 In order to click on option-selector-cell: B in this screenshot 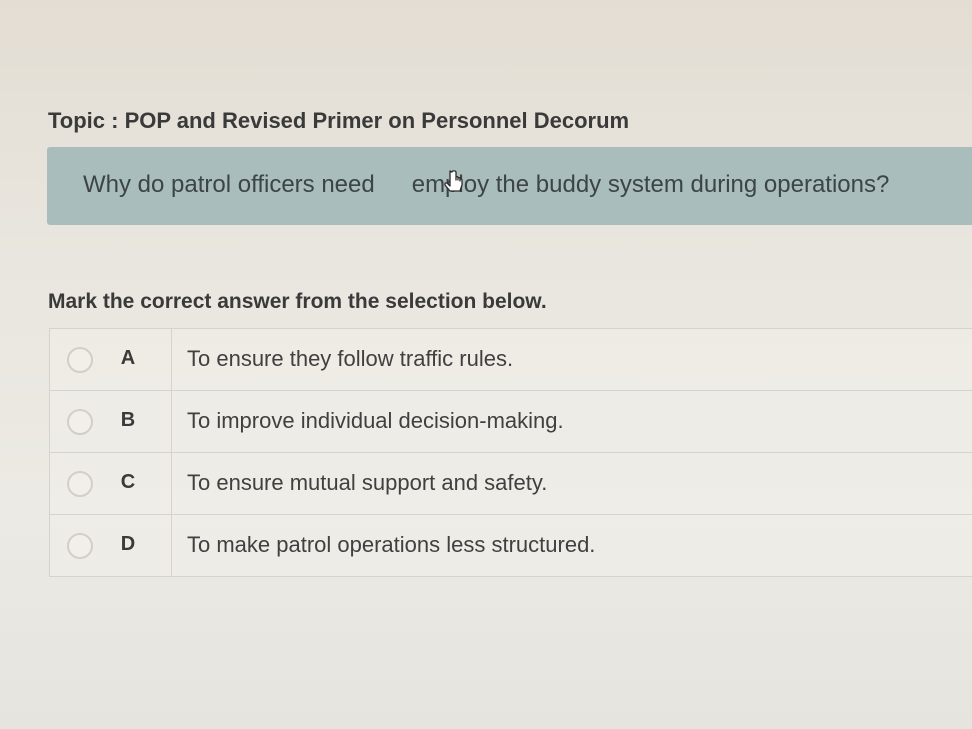, I will do `click(111, 421)`.